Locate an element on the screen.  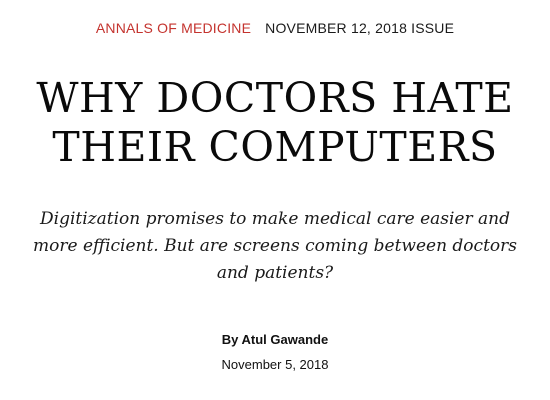
author-link: By Atul Gawande is located at coordinates (275, 339).